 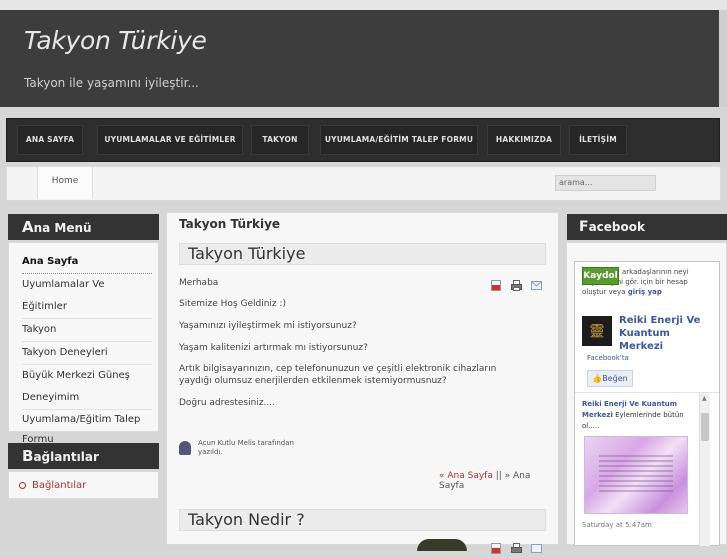 What do you see at coordinates (65, 183) in the screenshot?
I see `breadcrumb-home: Home` at bounding box center [65, 183].